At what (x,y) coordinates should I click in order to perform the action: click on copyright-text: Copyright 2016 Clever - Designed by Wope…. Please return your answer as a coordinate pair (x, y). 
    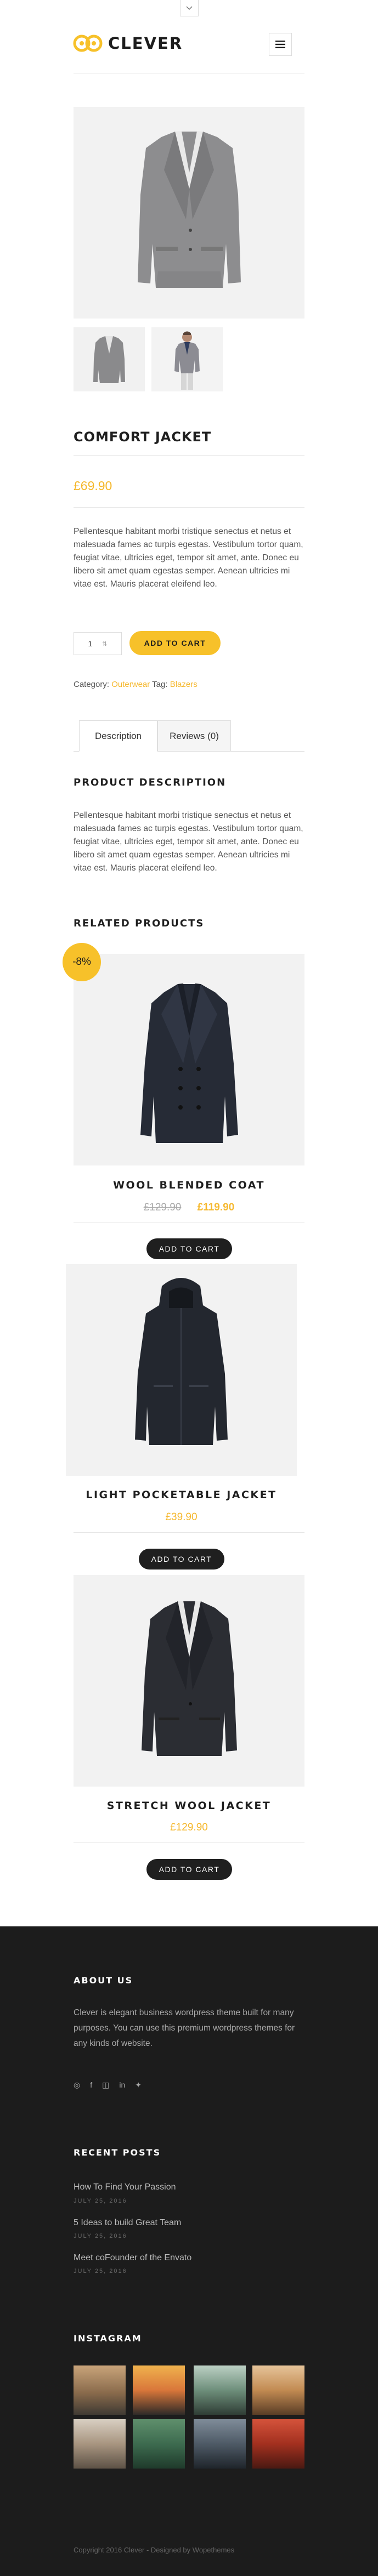
    Looking at the image, I should click on (154, 2550).